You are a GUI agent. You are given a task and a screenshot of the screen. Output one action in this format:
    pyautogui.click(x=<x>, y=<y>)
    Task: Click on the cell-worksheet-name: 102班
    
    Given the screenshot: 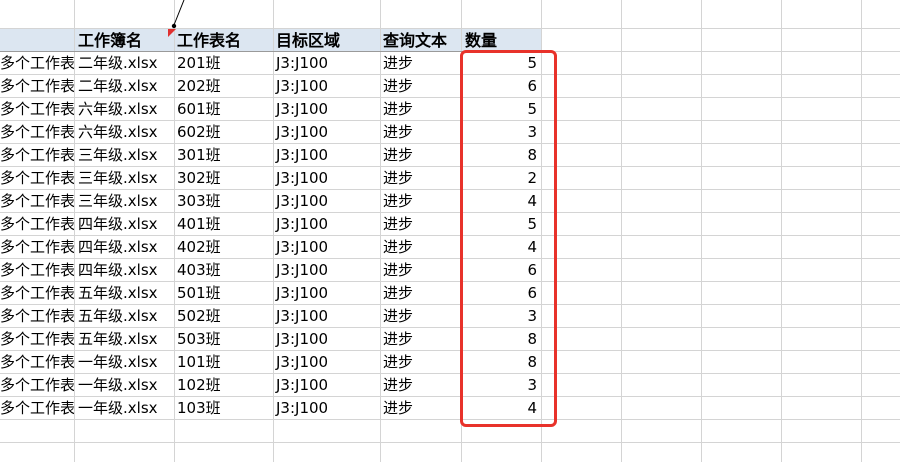 What is the action you would take?
    pyautogui.click(x=224, y=385)
    